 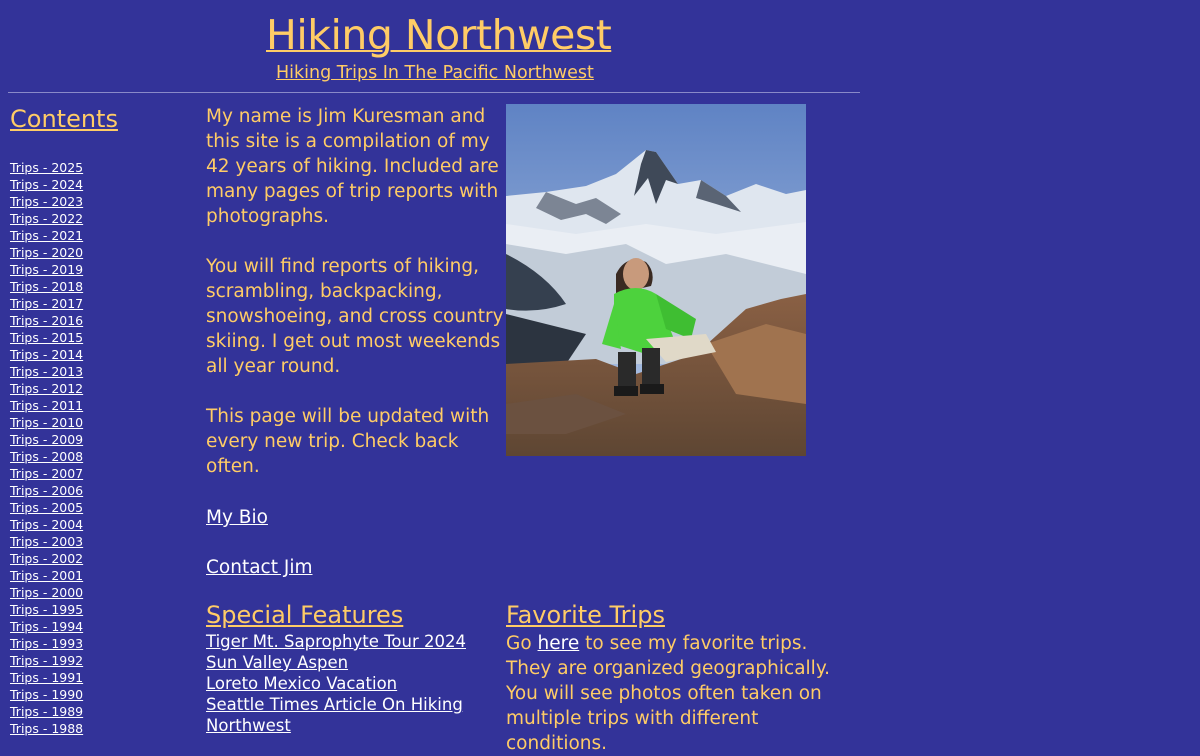 I want to click on list-item: Trips - 2024, so click(x=46, y=184).